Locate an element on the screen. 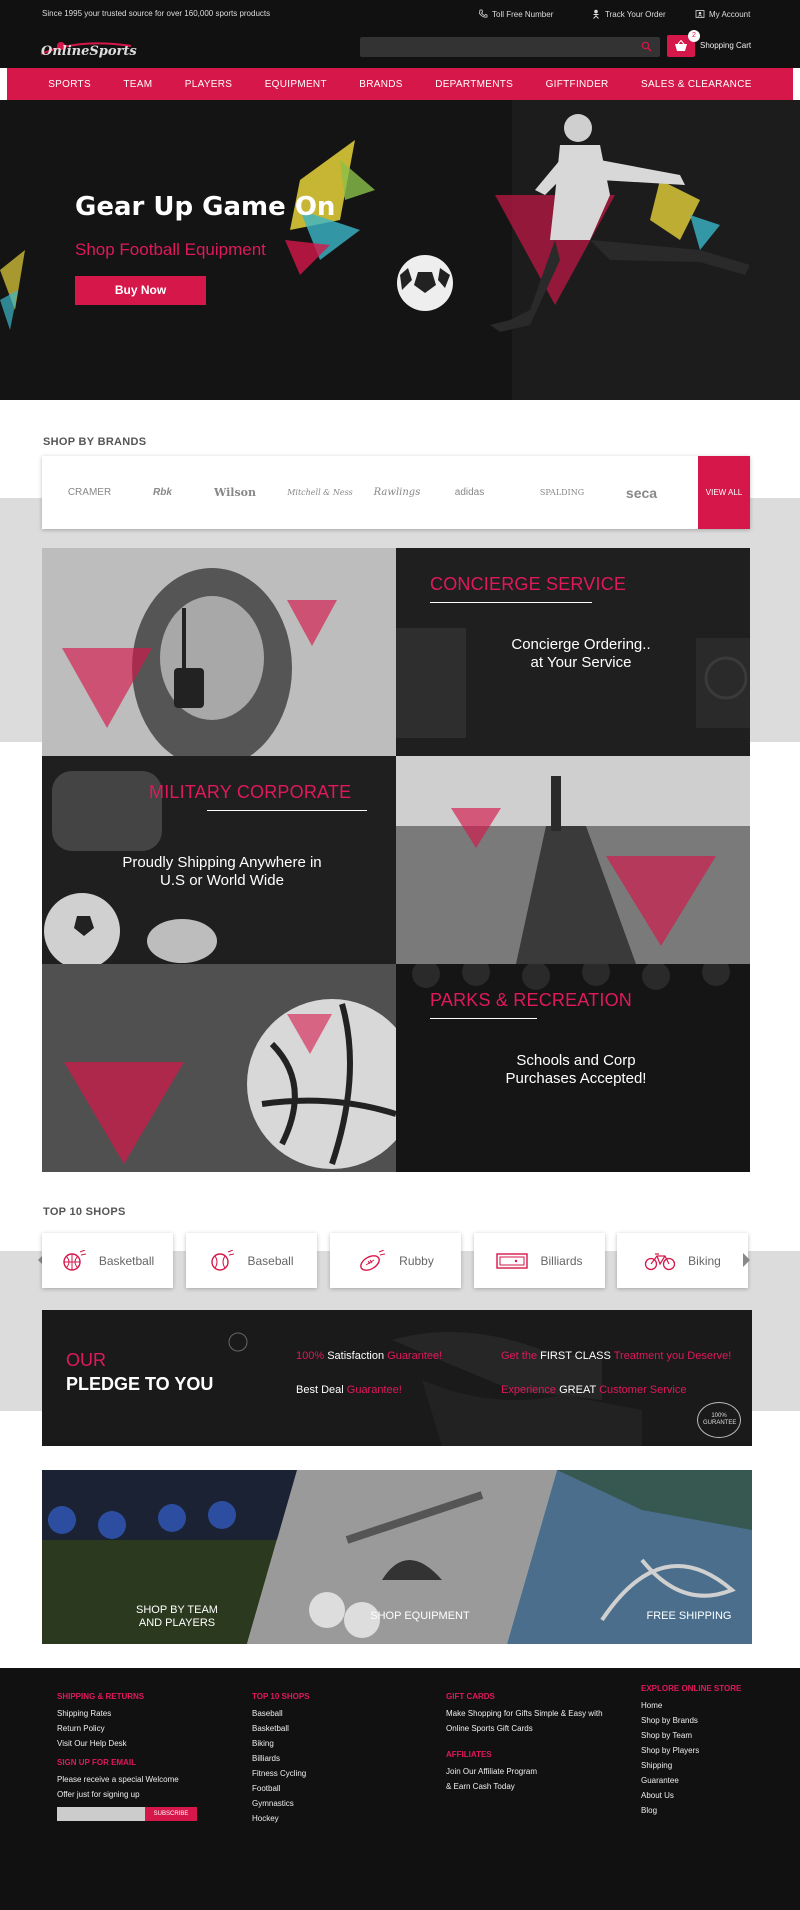 The width and height of the screenshot is (800, 1910). footer-link: Online Sports Gift Cards is located at coordinates (524, 1728).